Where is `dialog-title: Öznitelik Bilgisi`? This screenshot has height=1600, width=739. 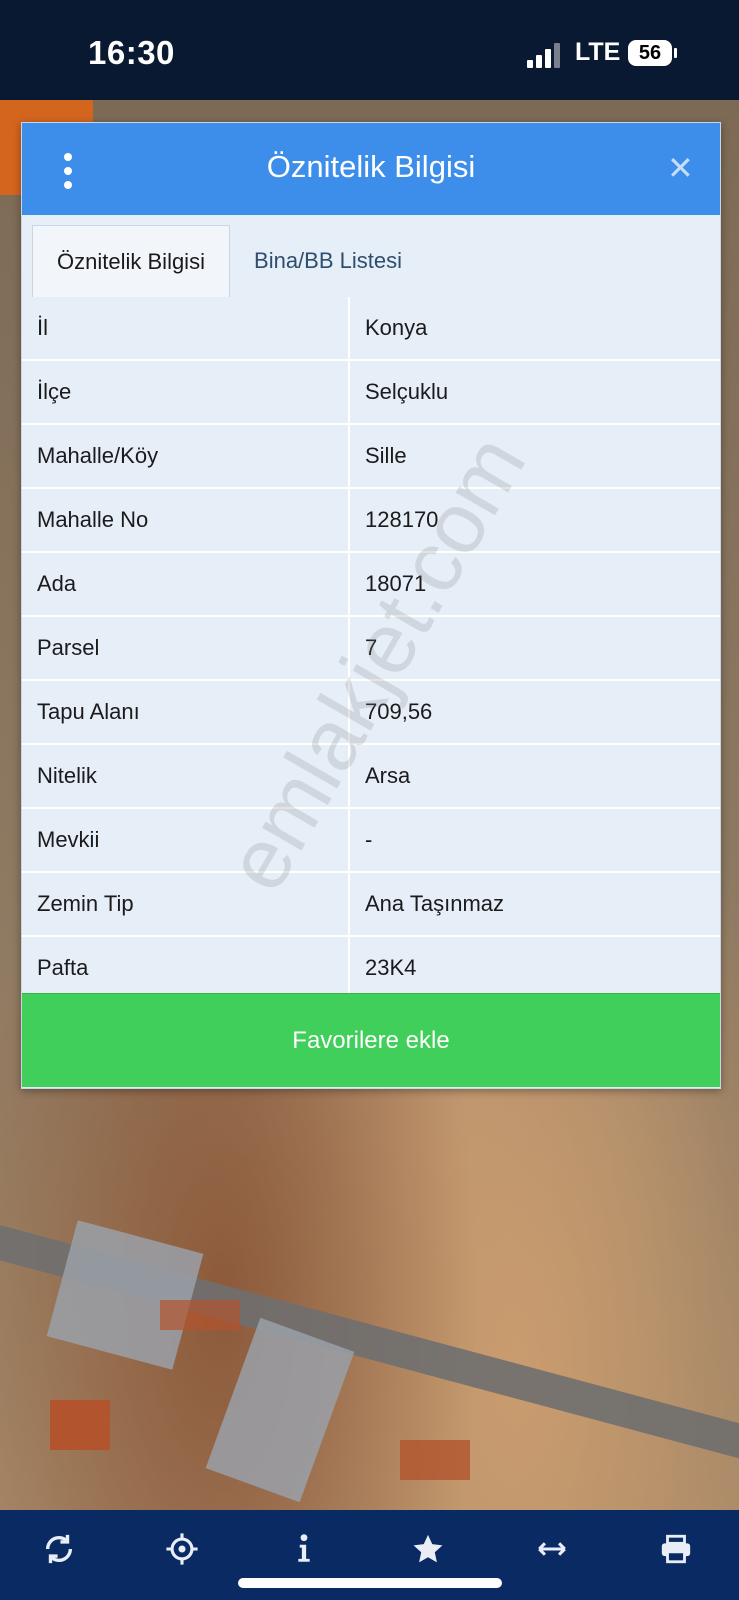
dialog-title: Öznitelik Bilgisi is located at coordinates (371, 166).